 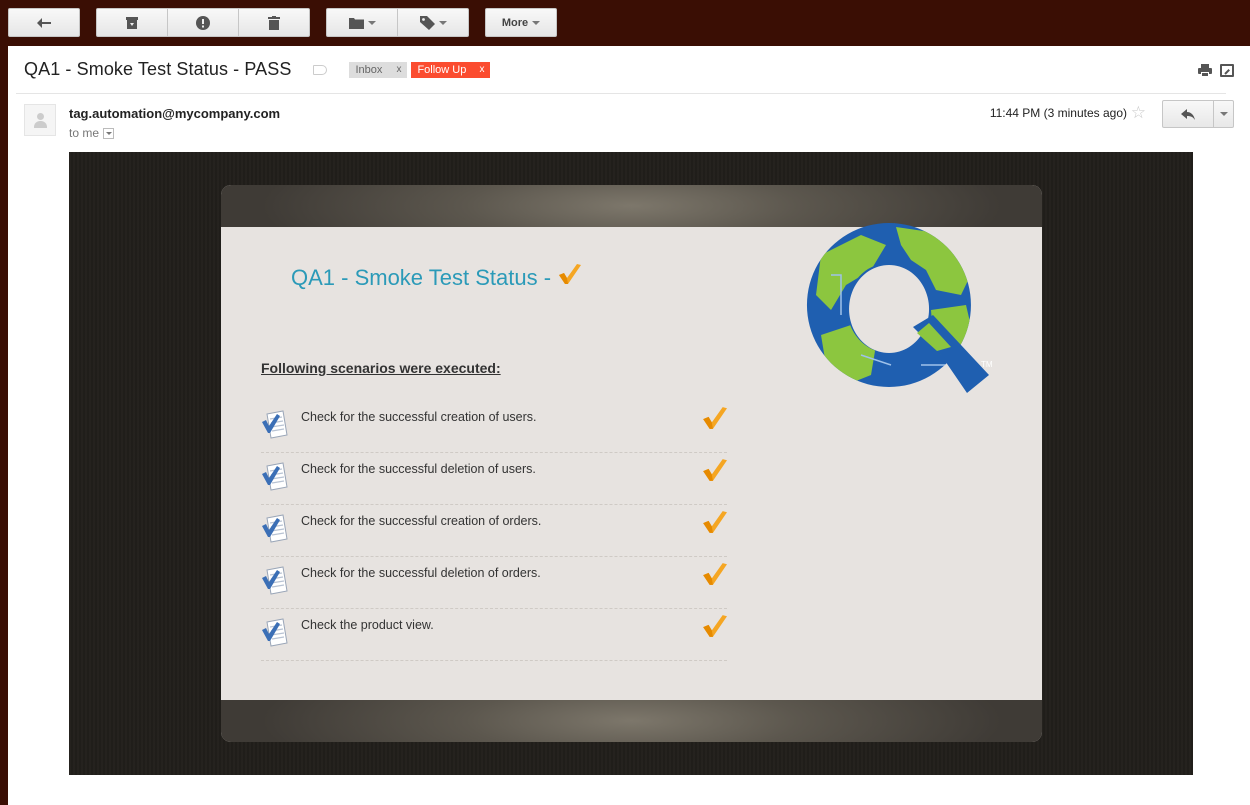 I want to click on avatar, so click(x=40, y=120).